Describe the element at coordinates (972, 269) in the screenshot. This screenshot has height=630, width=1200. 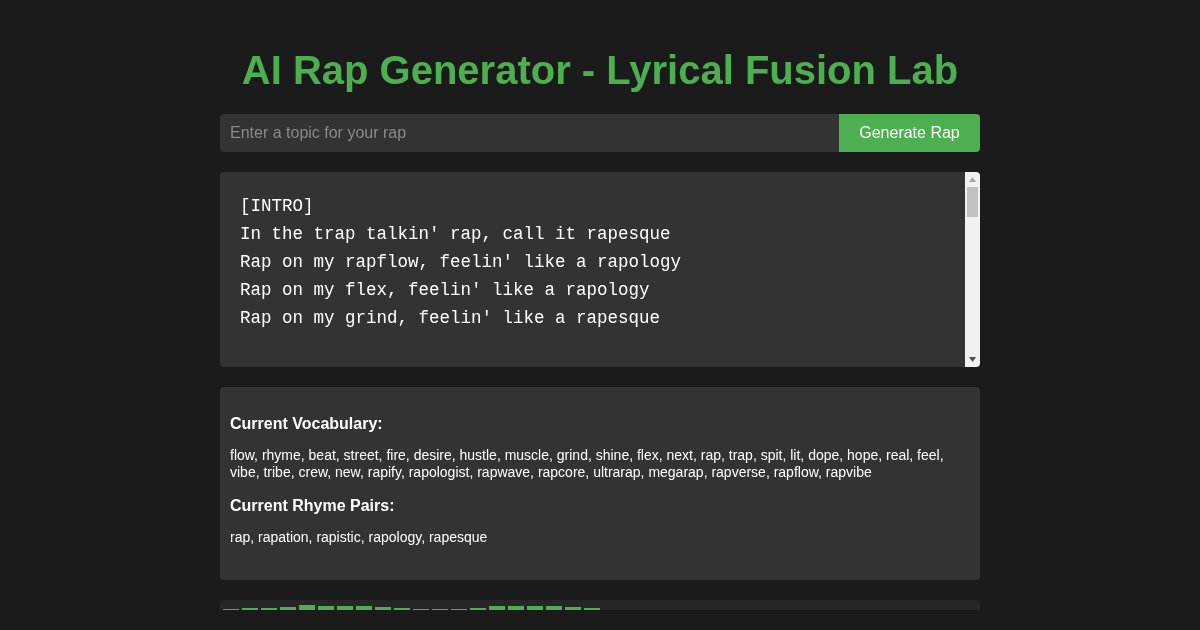
I see `scrollbar` at that location.